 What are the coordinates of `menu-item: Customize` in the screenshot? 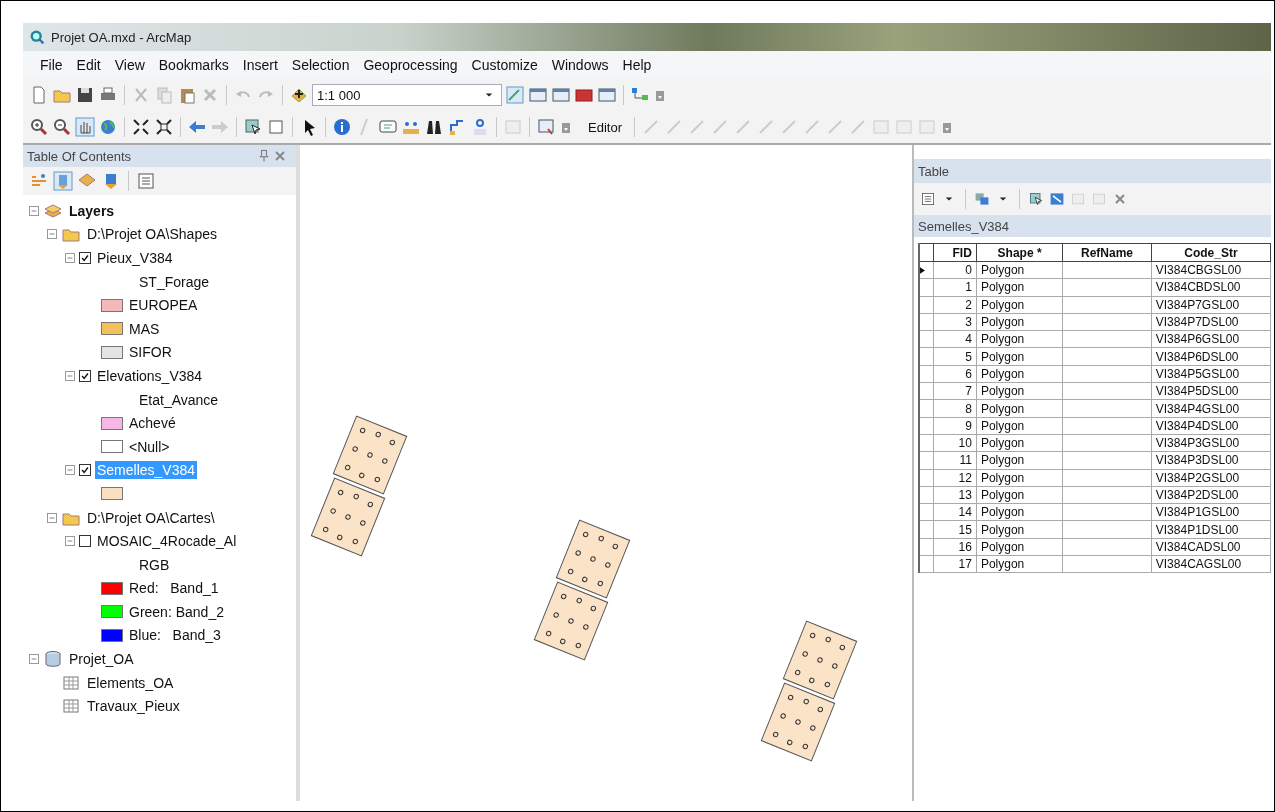 It's located at (504, 65).